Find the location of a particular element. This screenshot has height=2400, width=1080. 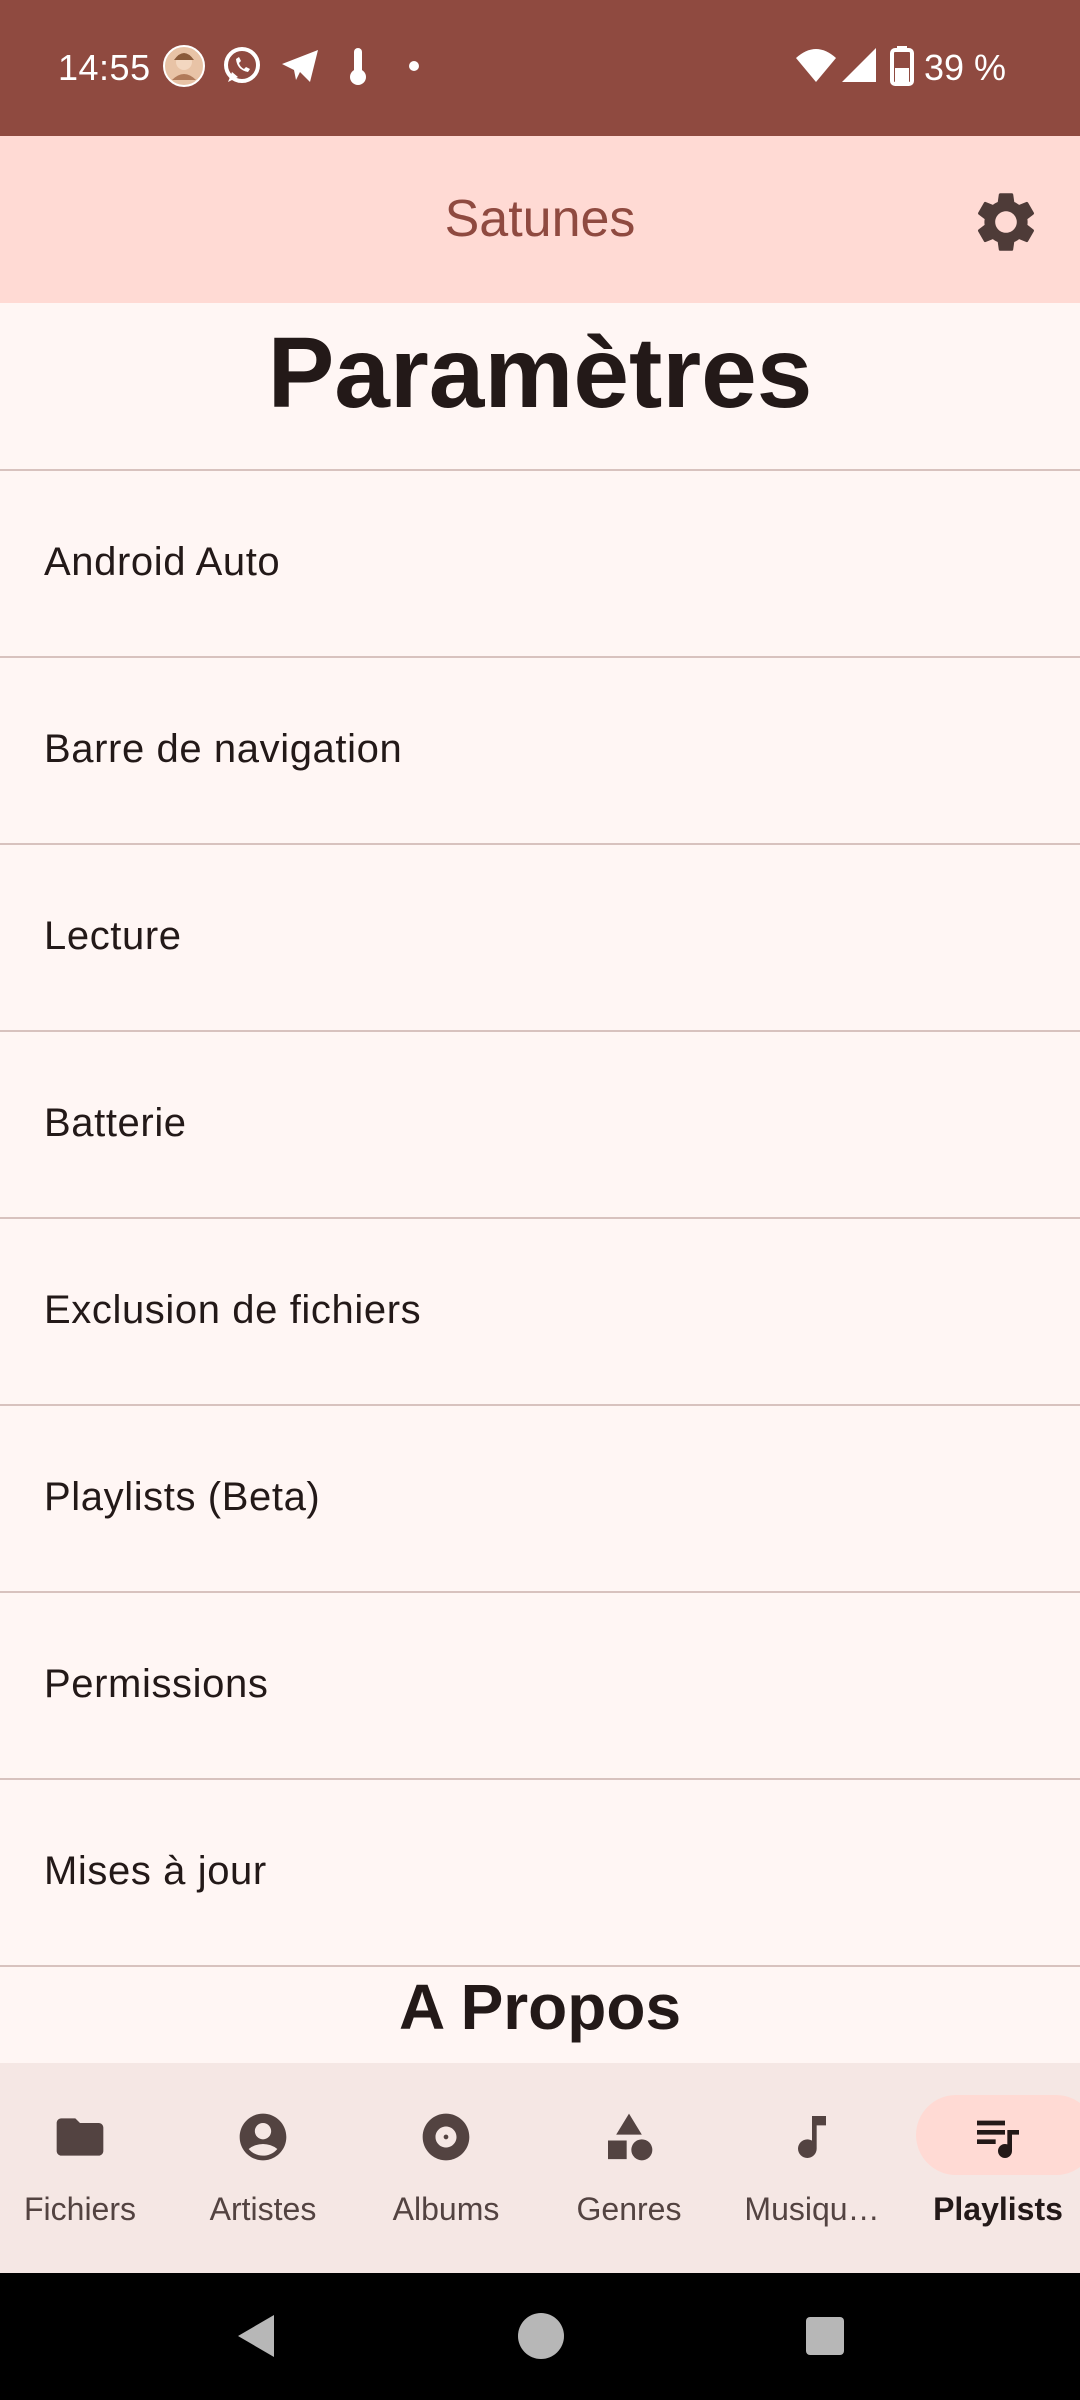

status-bar: 14:55 39 % is located at coordinates (540, 68).